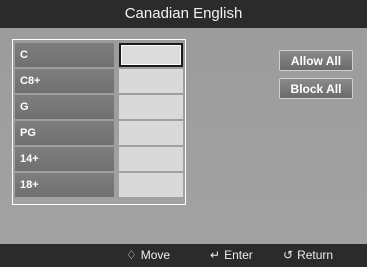 The width and height of the screenshot is (369, 267). I want to click on rating-row-18plus: 18+, so click(99, 185).